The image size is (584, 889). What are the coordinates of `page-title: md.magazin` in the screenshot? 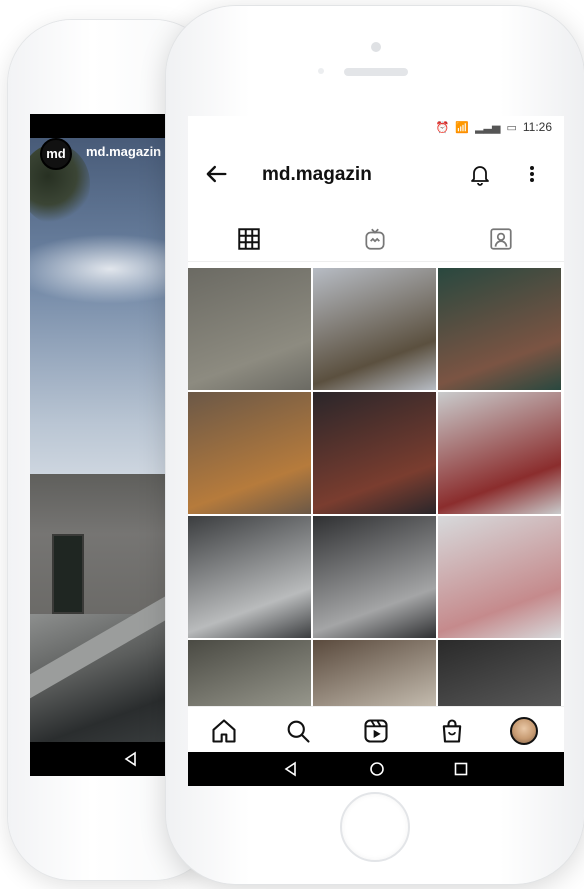 It's located at (317, 174).